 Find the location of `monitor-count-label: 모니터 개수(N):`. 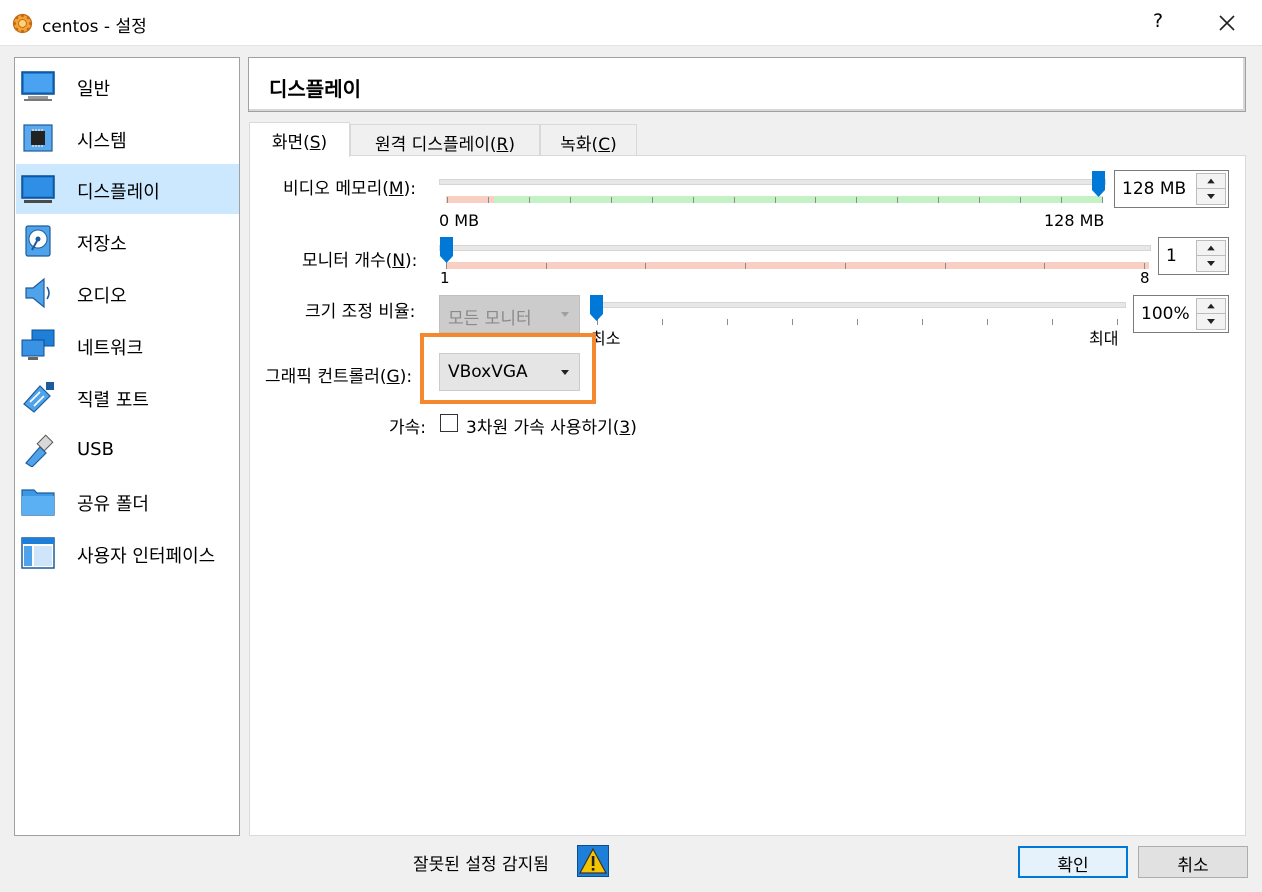

monitor-count-label: 모니터 개수(N): is located at coordinates (360, 261).